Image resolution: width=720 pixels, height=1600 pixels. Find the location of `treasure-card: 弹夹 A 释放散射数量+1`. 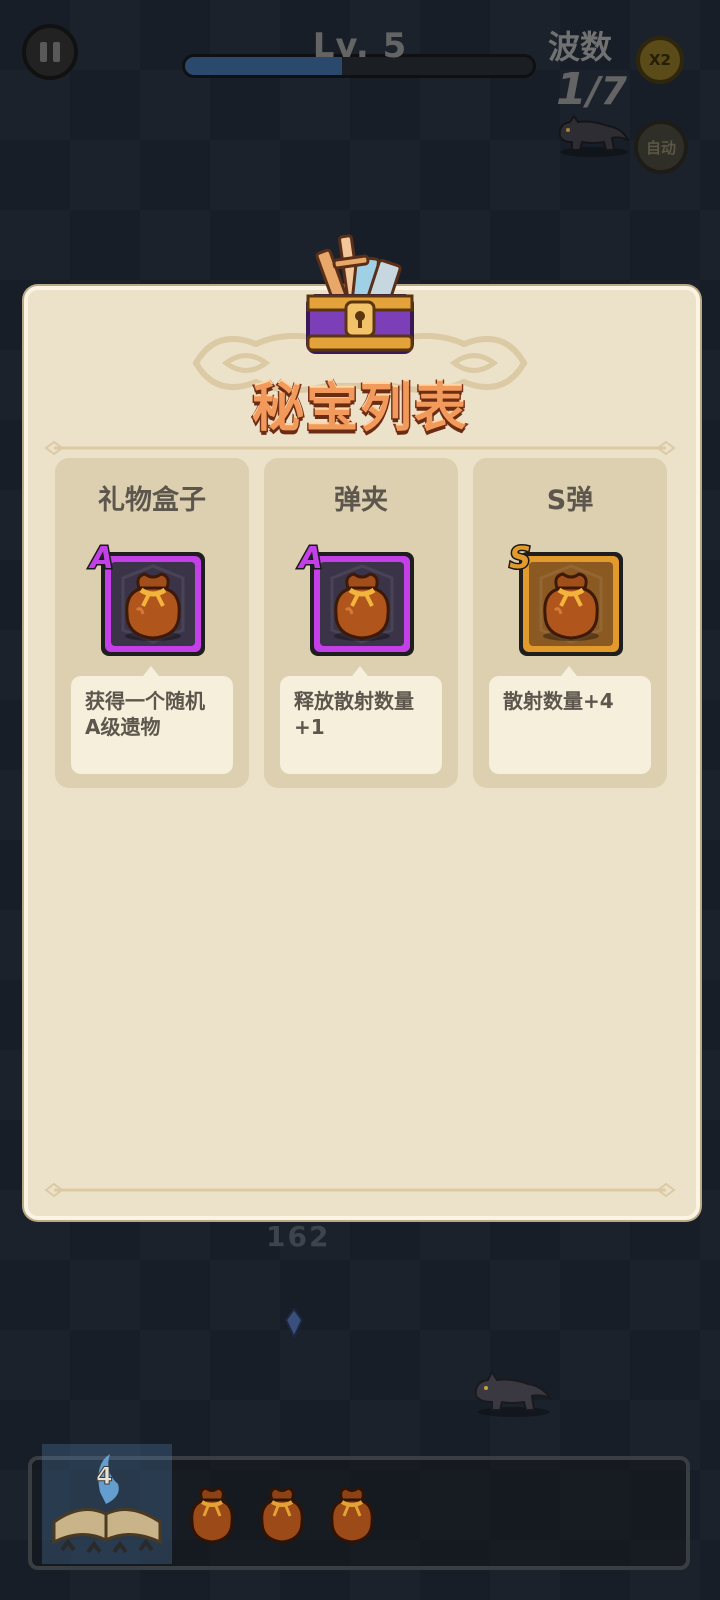

treasure-card: 弹夹 A 释放散射数量+1 is located at coordinates (361, 623).